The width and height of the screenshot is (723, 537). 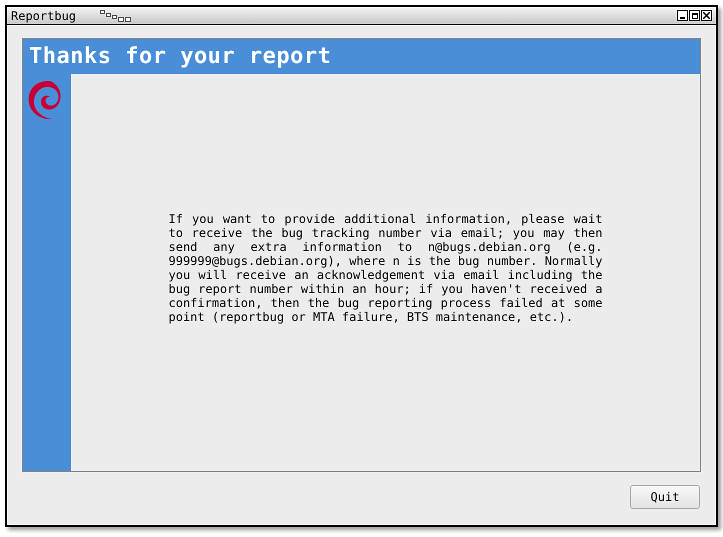 I want to click on close-button, so click(x=706, y=15).